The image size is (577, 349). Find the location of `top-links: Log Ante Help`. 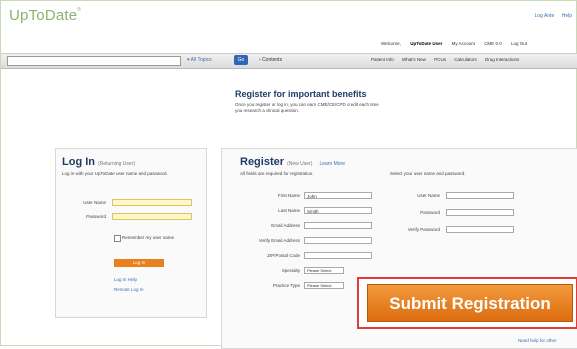

top-links: Log Ante Help is located at coordinates (550, 16).